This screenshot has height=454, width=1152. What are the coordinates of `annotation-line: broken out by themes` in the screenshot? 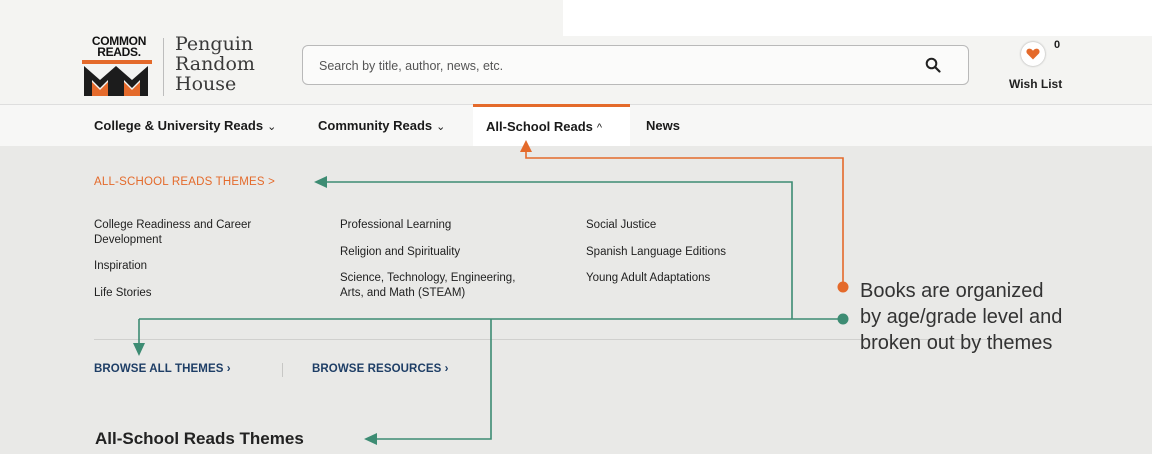 It's located at (956, 343).